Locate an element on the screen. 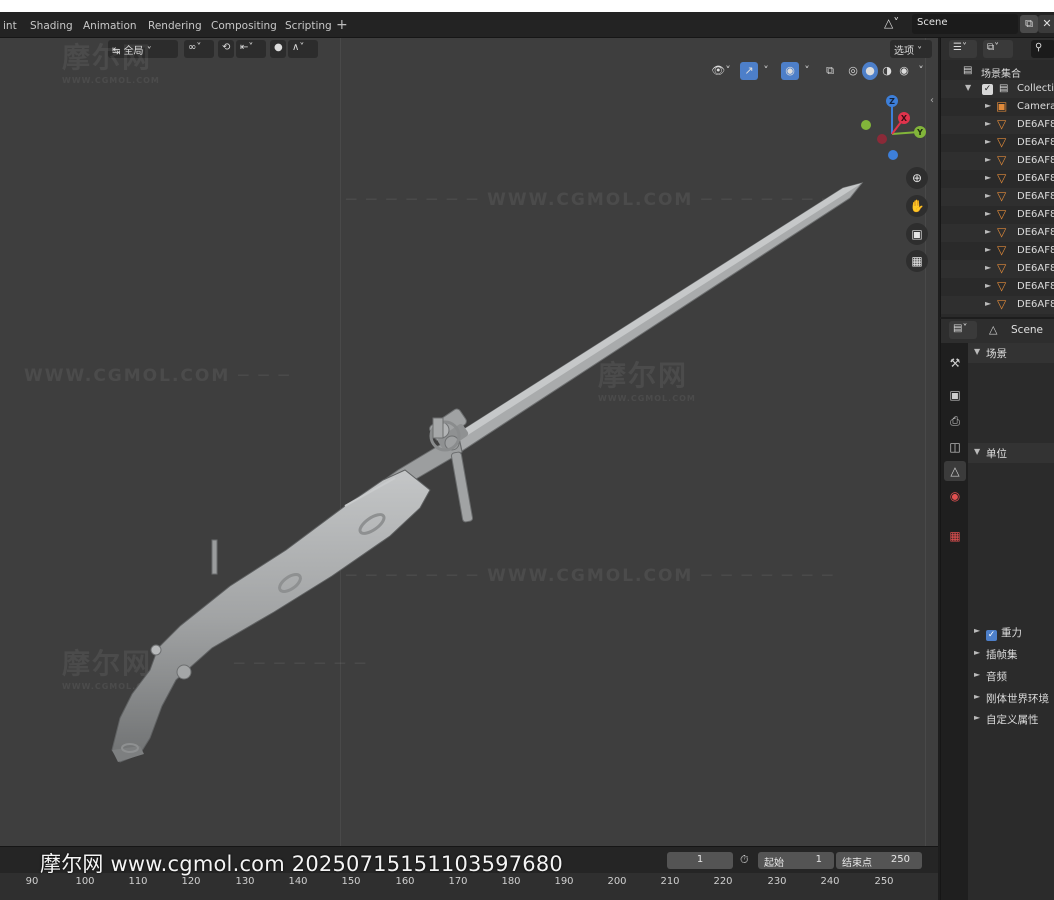 Image resolution: width=1054 pixels, height=900 pixels. tool-tab-icon: ⚒ is located at coordinates (955, 363).